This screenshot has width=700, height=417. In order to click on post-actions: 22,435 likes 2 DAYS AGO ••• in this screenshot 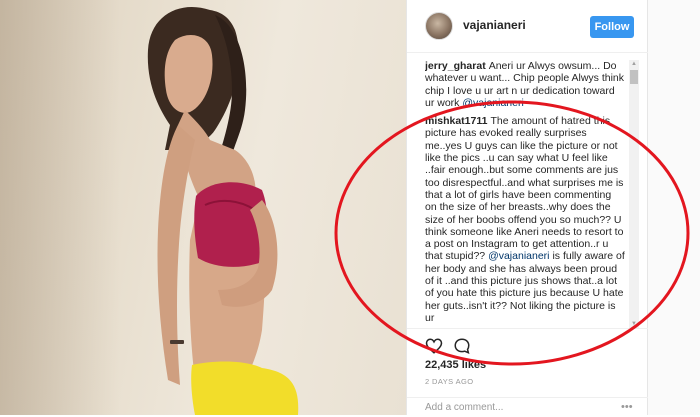, I will do `click(527, 372)`.